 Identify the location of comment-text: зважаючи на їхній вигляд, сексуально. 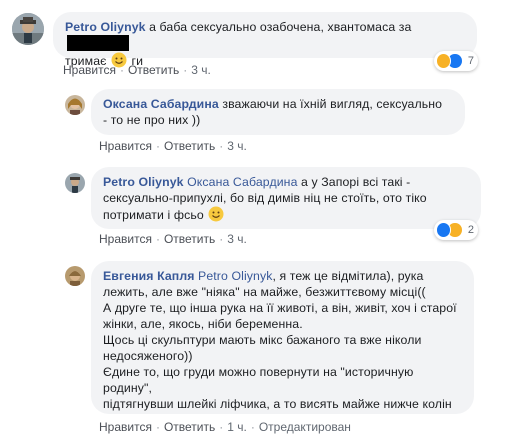
(330, 104).